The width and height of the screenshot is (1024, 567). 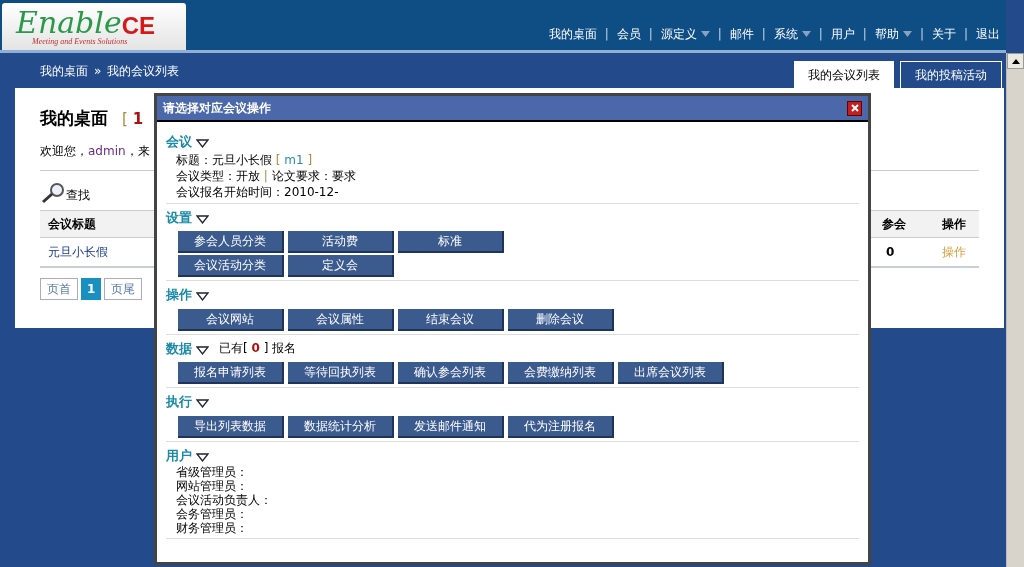 What do you see at coordinates (842, 34) in the screenshot?
I see `nav-link: 用户` at bounding box center [842, 34].